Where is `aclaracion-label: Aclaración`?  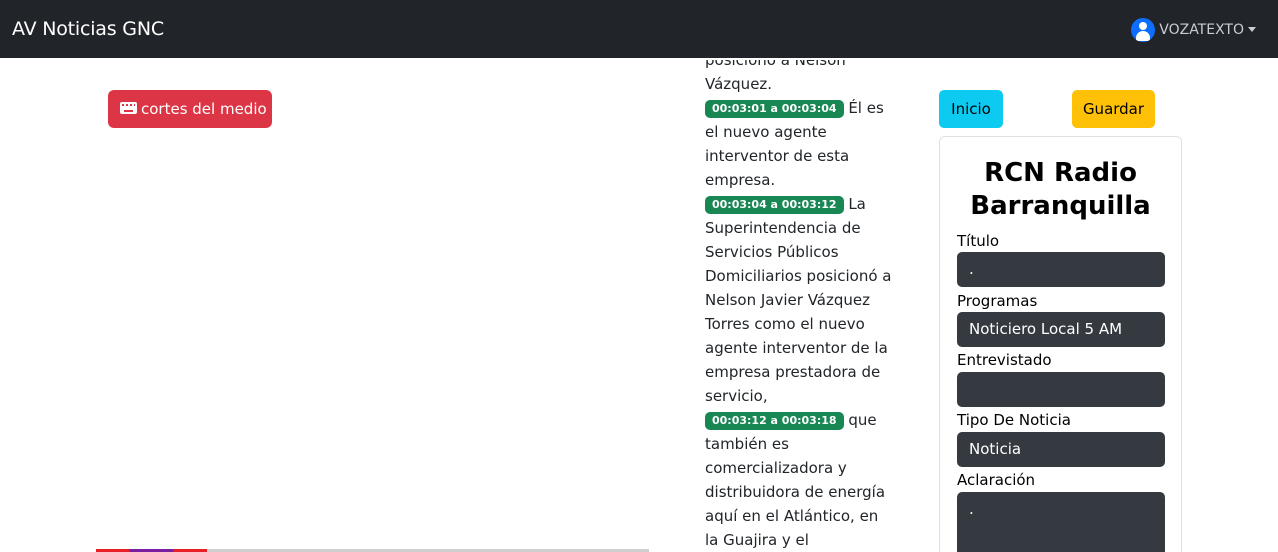 aclaracion-label: Aclaración is located at coordinates (996, 480).